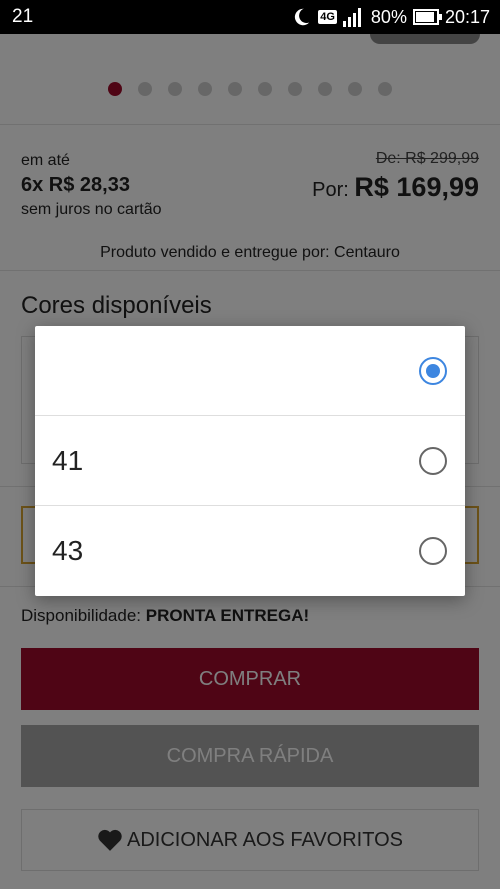 The width and height of the screenshot is (500, 889). What do you see at coordinates (327, 17) in the screenshot?
I see `network-type: 4G` at bounding box center [327, 17].